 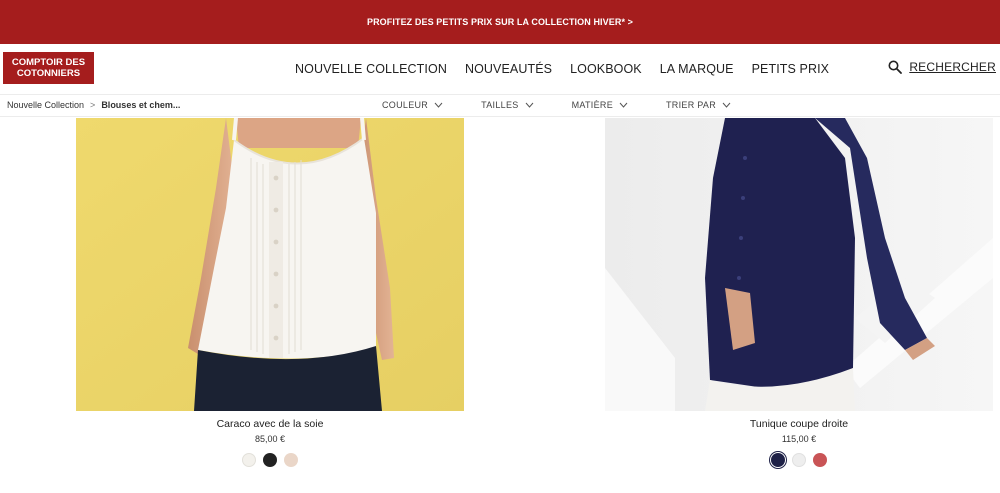 What do you see at coordinates (592, 105) in the screenshot?
I see `filter-label: MATIÈRE` at bounding box center [592, 105].